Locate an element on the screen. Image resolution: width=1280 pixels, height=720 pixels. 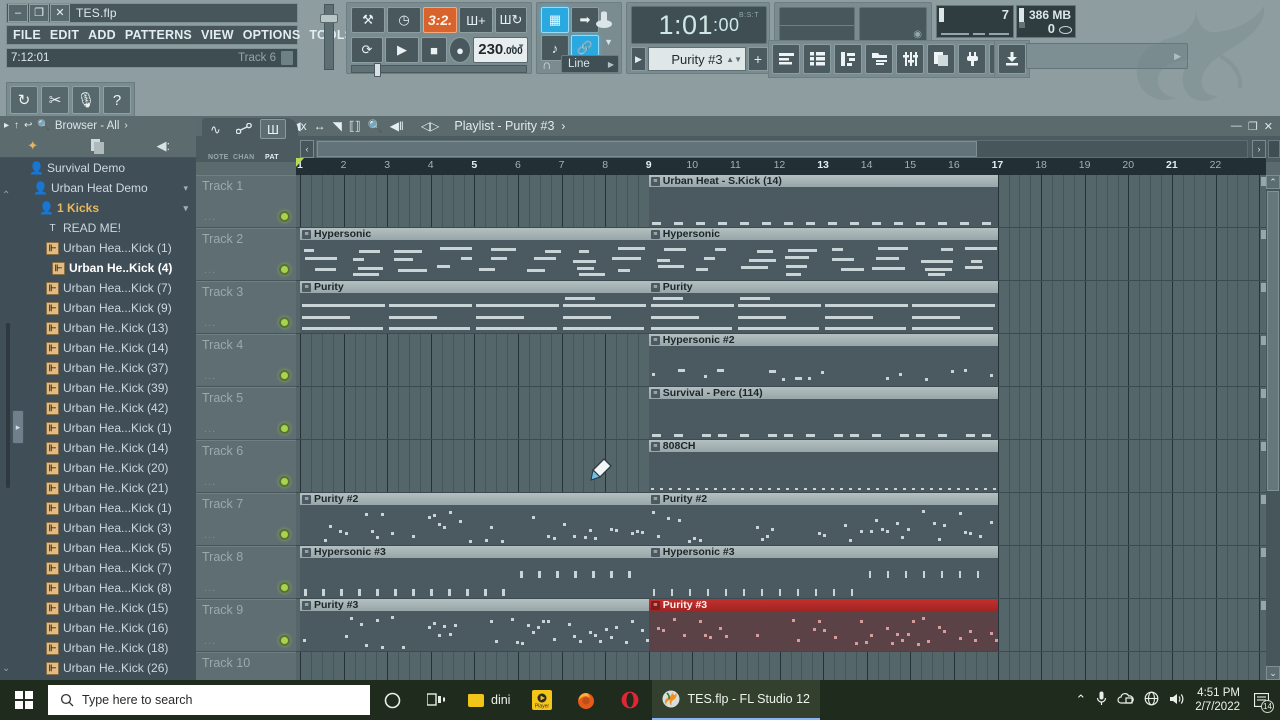
playlist-vscrollbar: ⌃ ⌄ is located at coordinates (1273, 427).